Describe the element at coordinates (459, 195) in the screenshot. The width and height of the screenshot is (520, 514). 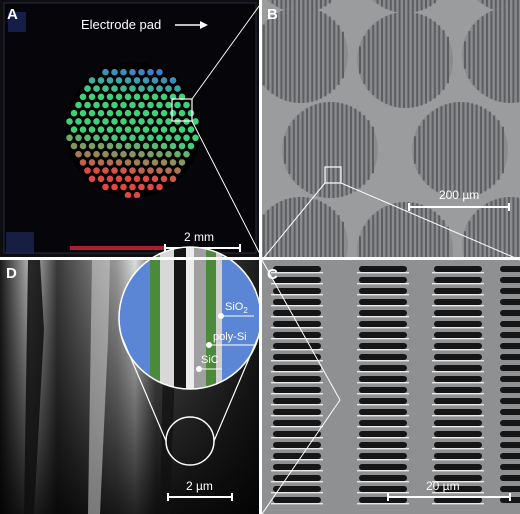
I see `scale-label-b: 200 µm` at that location.